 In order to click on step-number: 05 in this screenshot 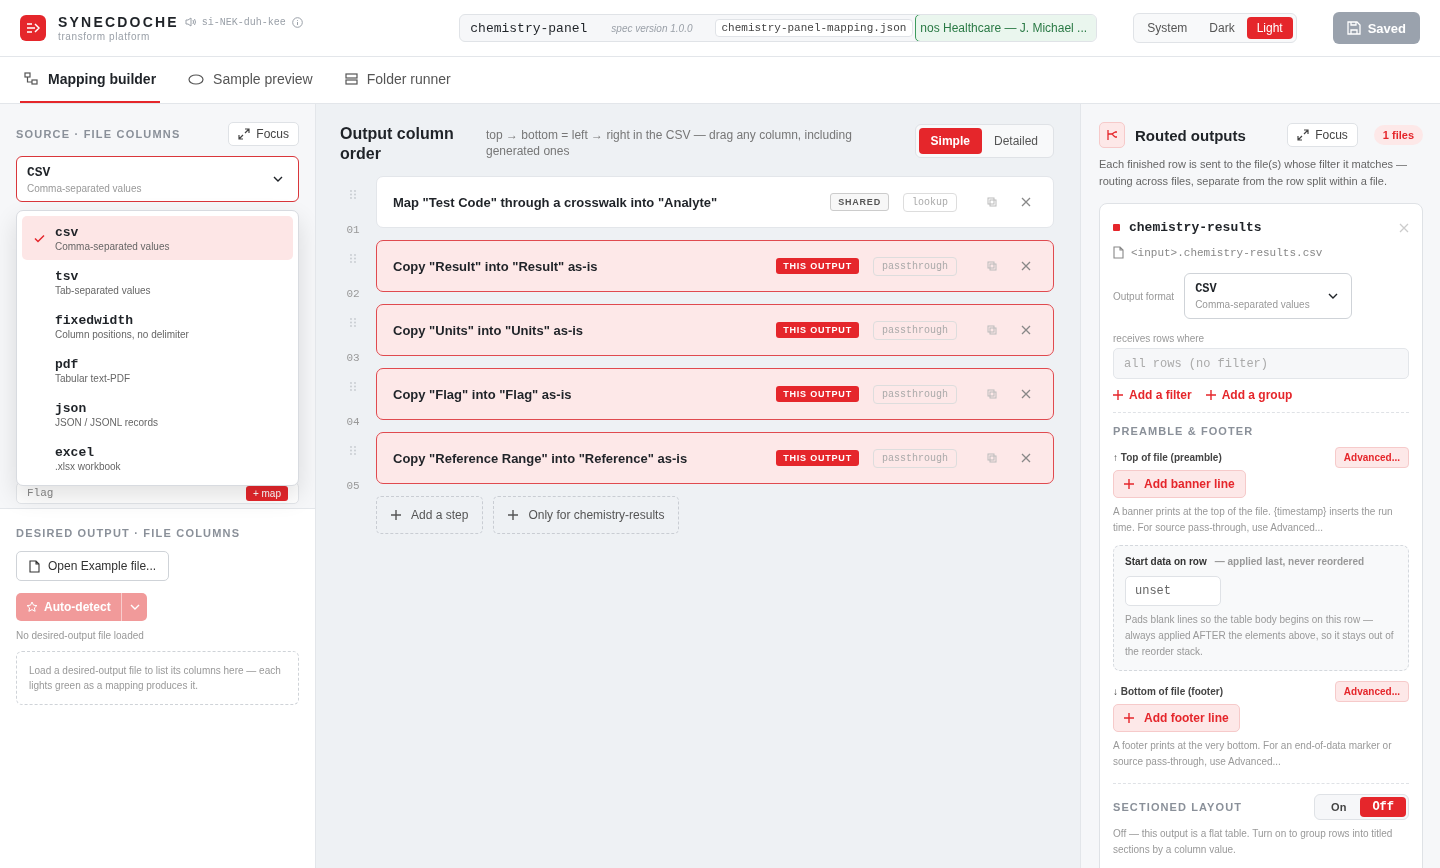, I will do `click(353, 486)`.